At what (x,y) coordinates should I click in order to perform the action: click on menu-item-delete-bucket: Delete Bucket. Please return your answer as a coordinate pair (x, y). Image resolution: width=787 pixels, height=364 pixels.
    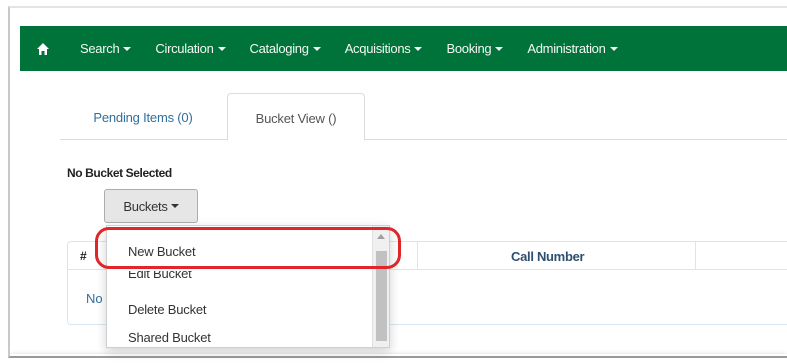
    Looking at the image, I should click on (167, 309).